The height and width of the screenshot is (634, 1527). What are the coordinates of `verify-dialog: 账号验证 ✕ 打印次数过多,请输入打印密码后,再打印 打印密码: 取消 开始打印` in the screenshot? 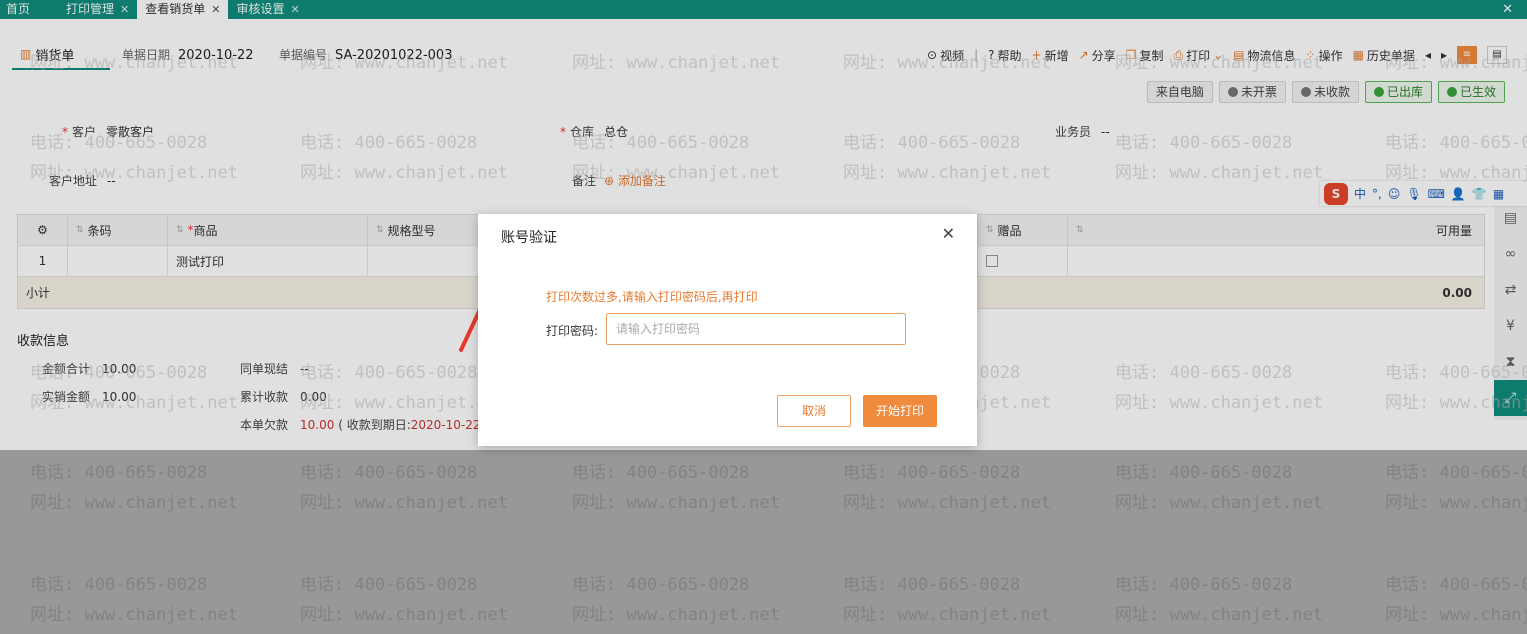 It's located at (727, 330).